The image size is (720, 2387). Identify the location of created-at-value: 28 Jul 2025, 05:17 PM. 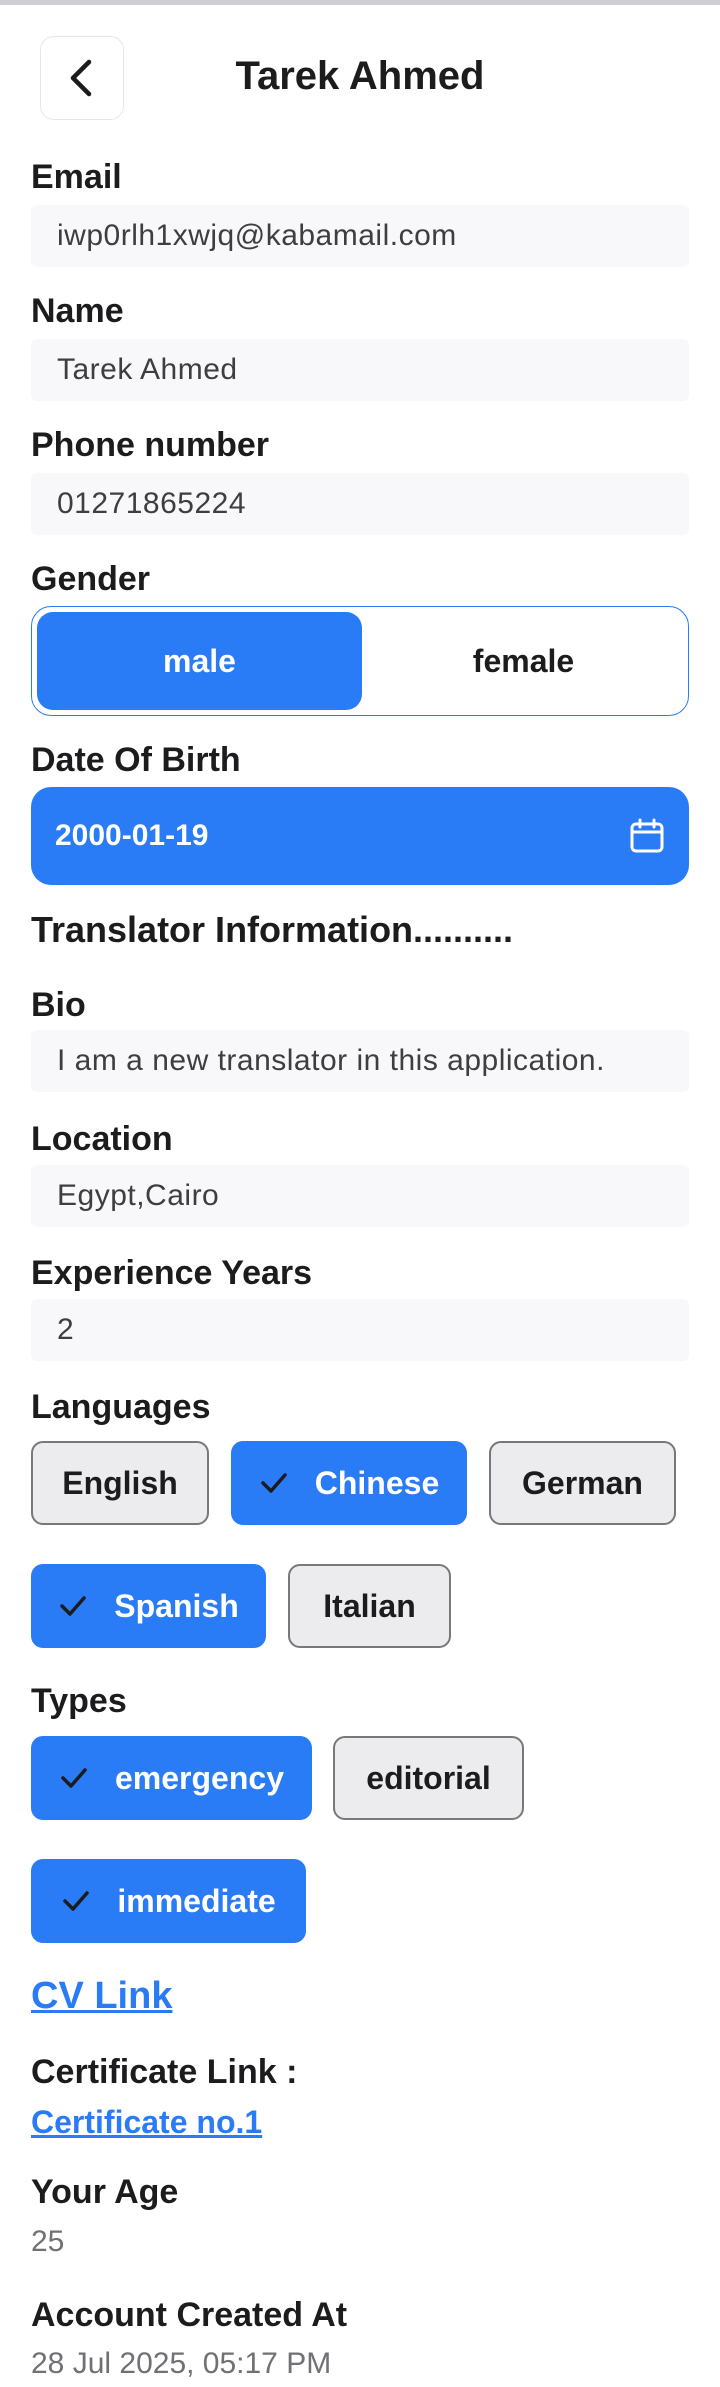
(181, 2363).